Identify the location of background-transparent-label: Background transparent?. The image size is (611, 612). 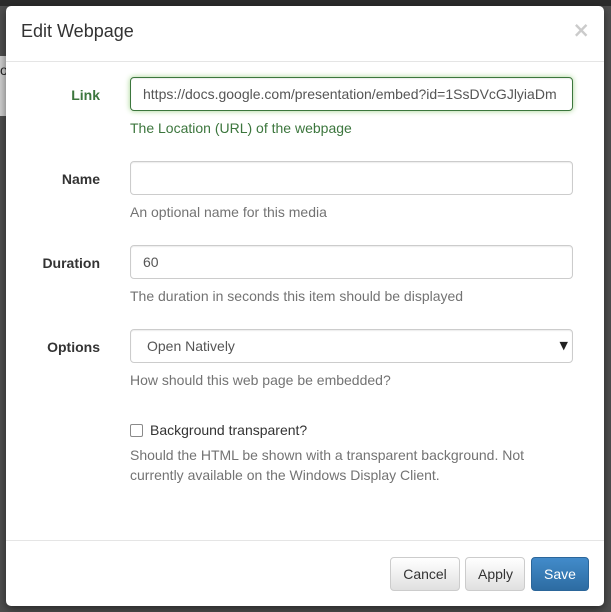
(228, 430).